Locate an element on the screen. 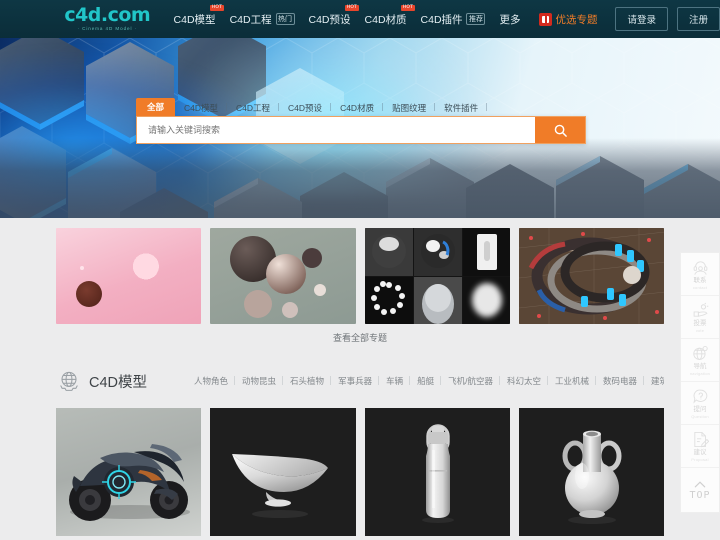 The width and height of the screenshot is (720, 540). rail-label-en: navigation is located at coordinates (700, 373).